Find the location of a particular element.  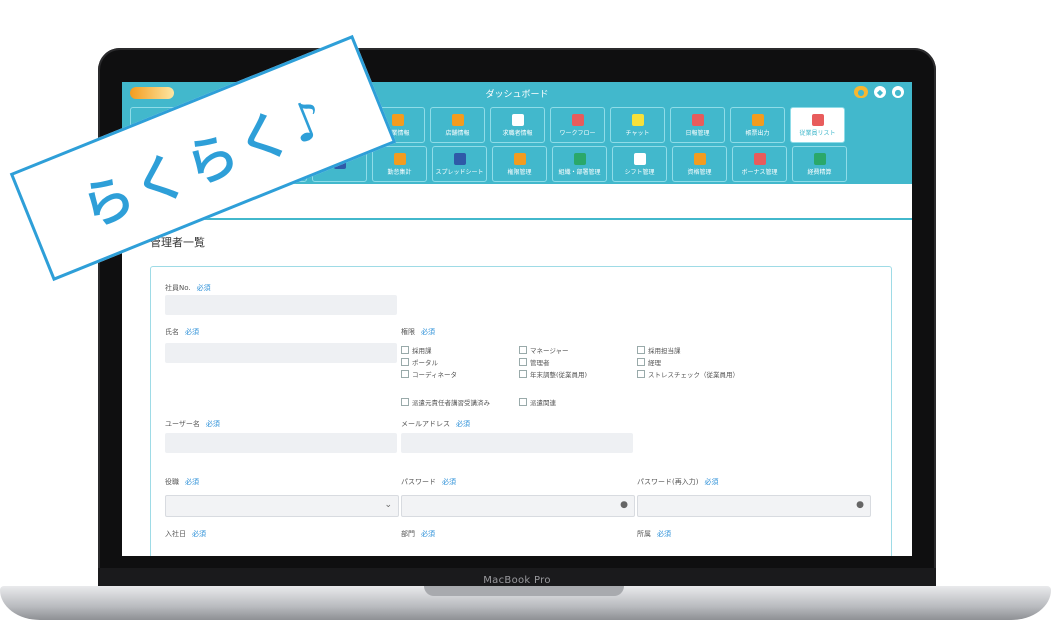

nav-tile: 権限管理 is located at coordinates (519, 164).